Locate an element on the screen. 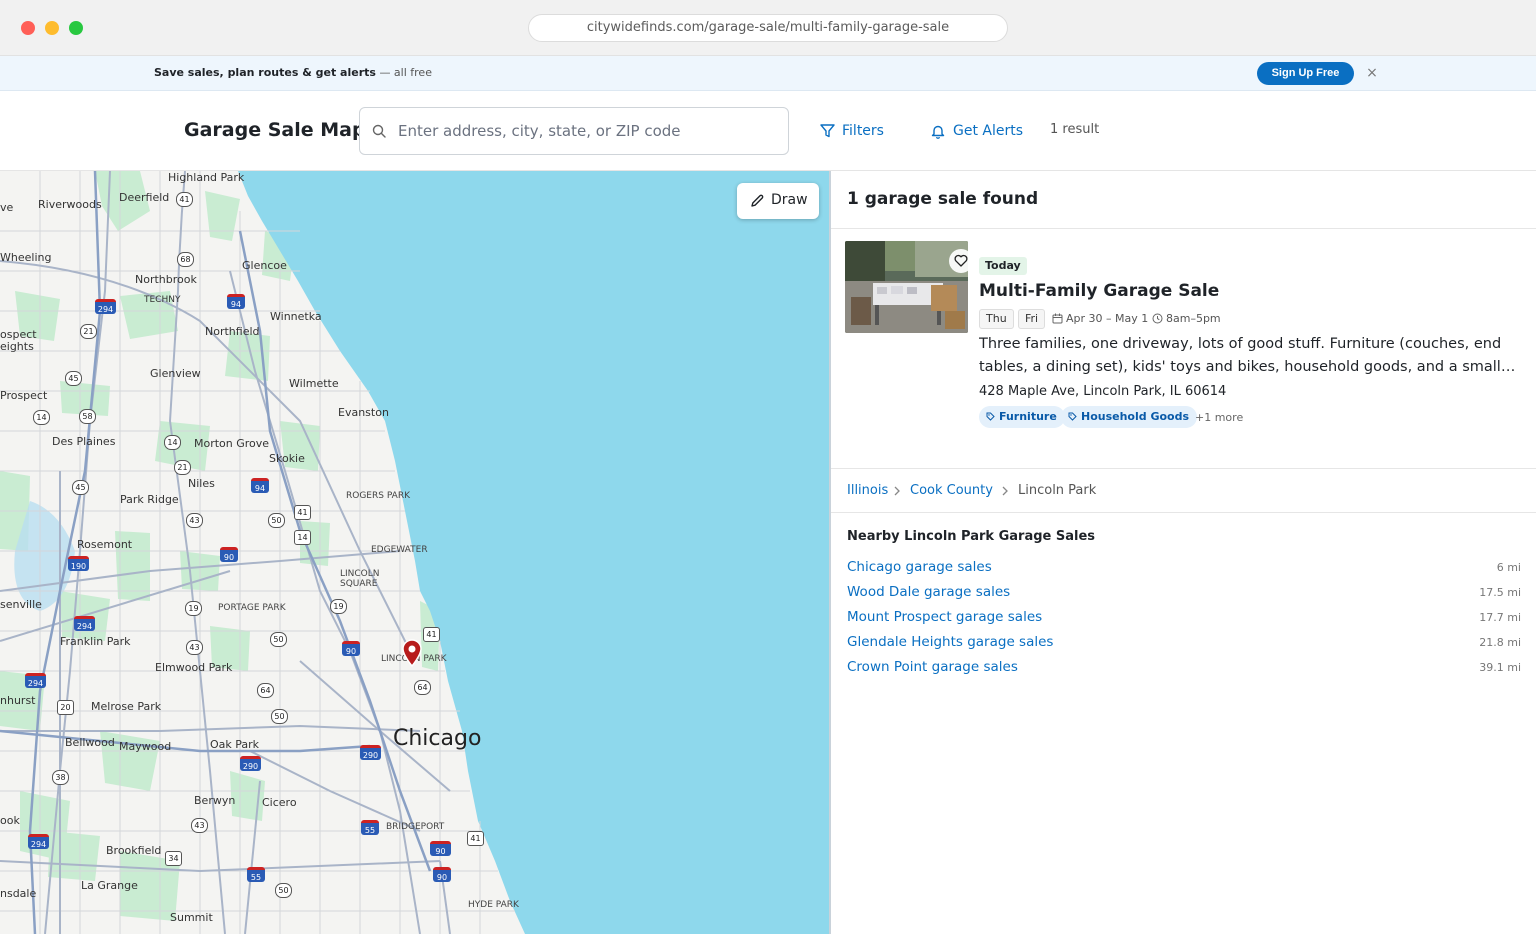 The height and width of the screenshot is (934, 1536). result-count: 1 result is located at coordinates (1075, 129).